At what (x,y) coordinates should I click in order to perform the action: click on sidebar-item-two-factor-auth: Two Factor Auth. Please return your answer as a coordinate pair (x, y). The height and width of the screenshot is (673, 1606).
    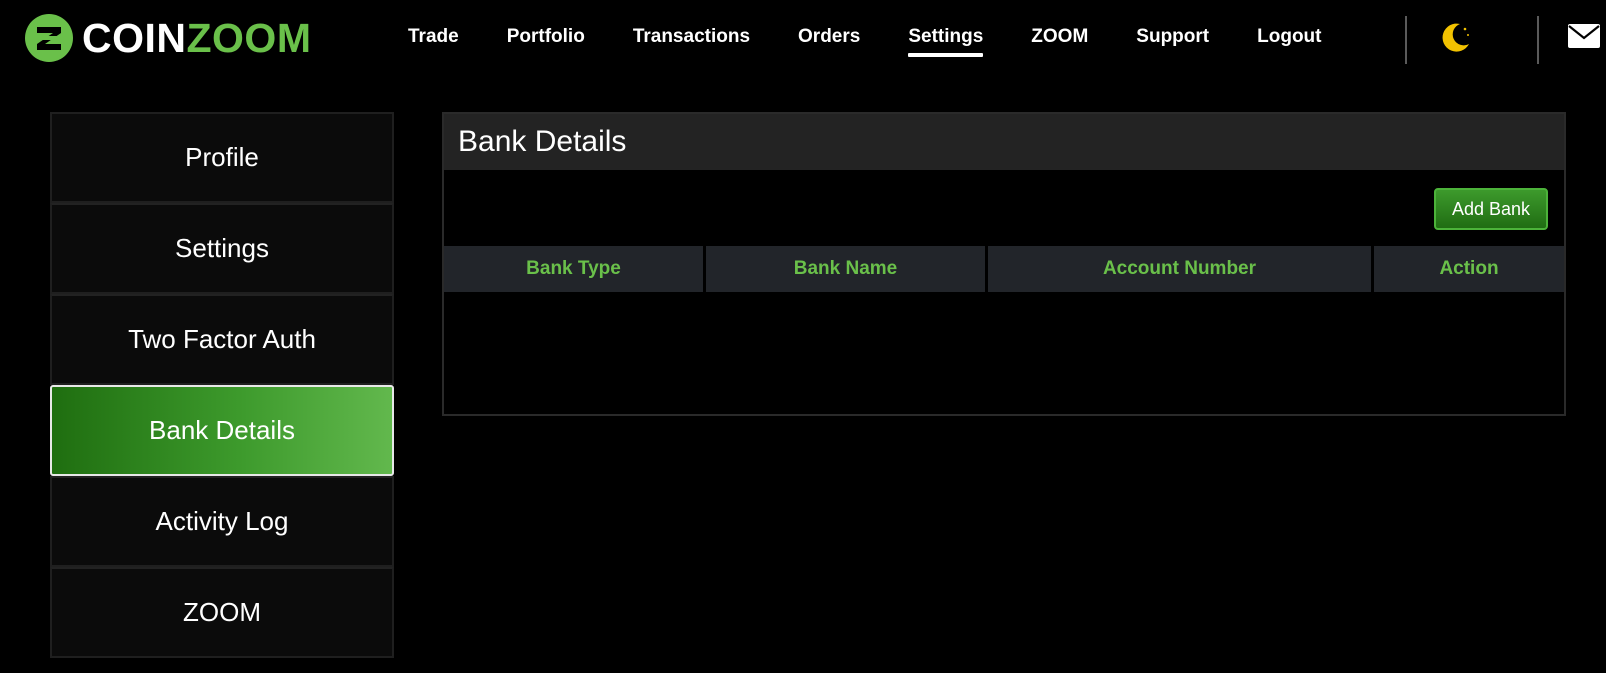
    Looking at the image, I should click on (222, 339).